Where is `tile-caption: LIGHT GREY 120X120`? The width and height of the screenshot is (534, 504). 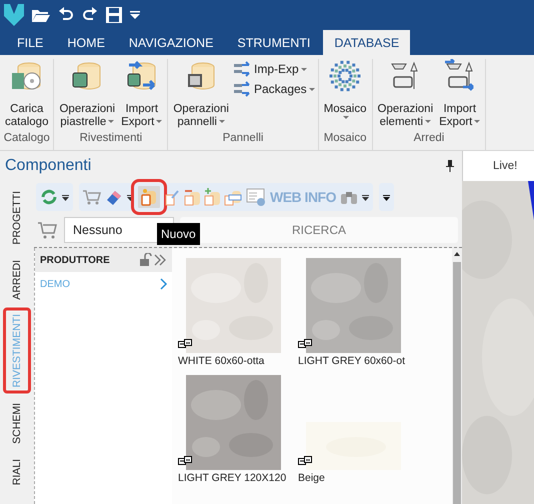
tile-caption: LIGHT GREY 120X120 is located at coordinates (232, 478).